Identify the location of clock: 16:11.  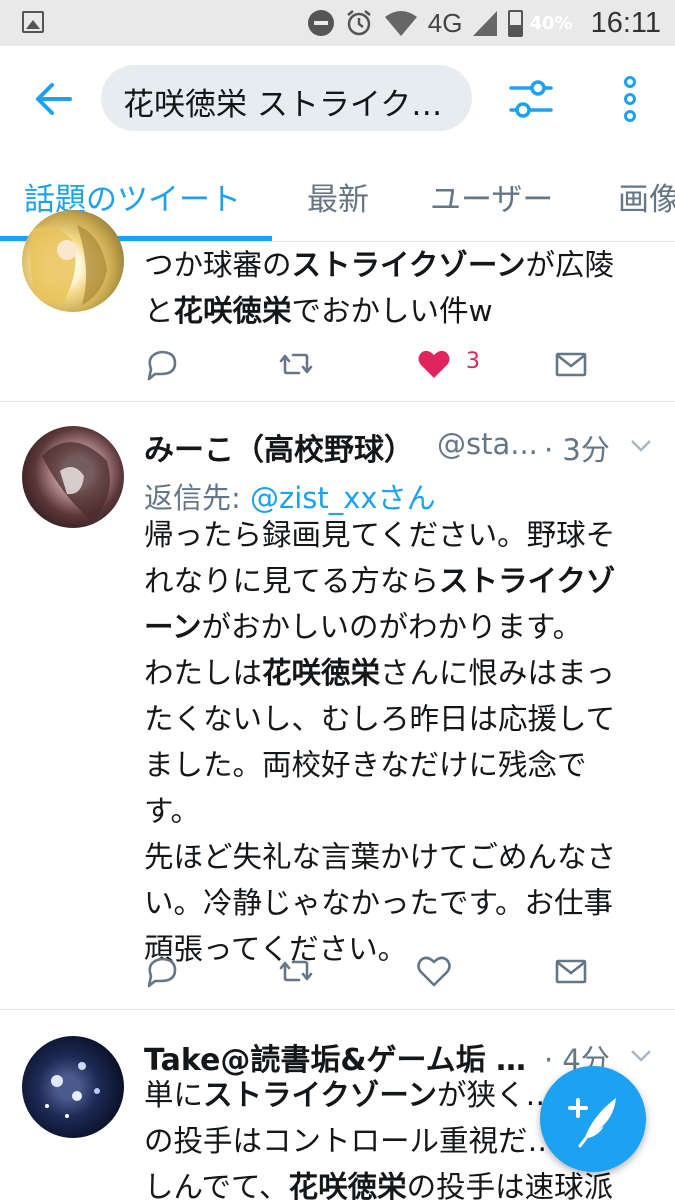
(625, 22).